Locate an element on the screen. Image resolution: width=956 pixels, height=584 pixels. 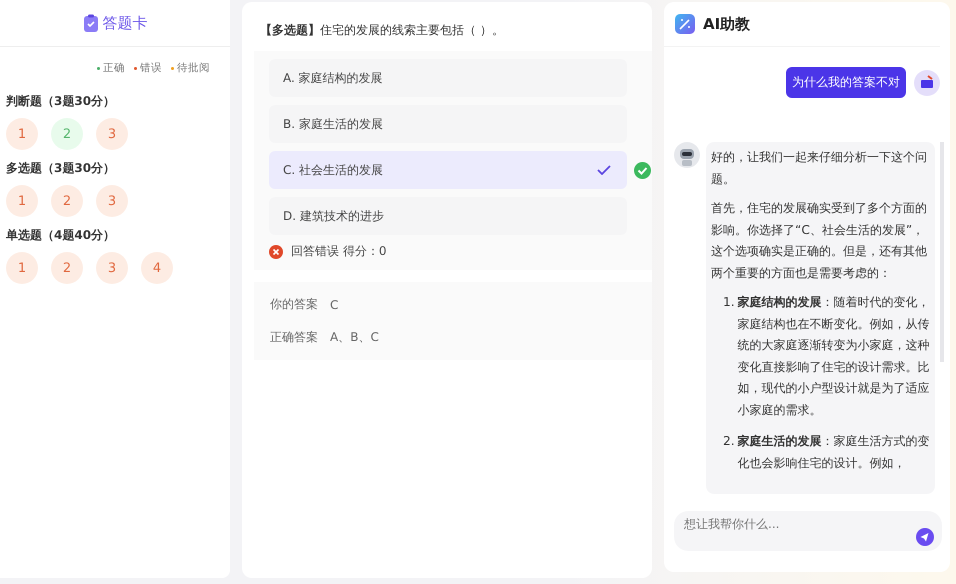
question-text: 【多选题】住宅的发展的线索主要包括（ ）。 is located at coordinates (382, 30).